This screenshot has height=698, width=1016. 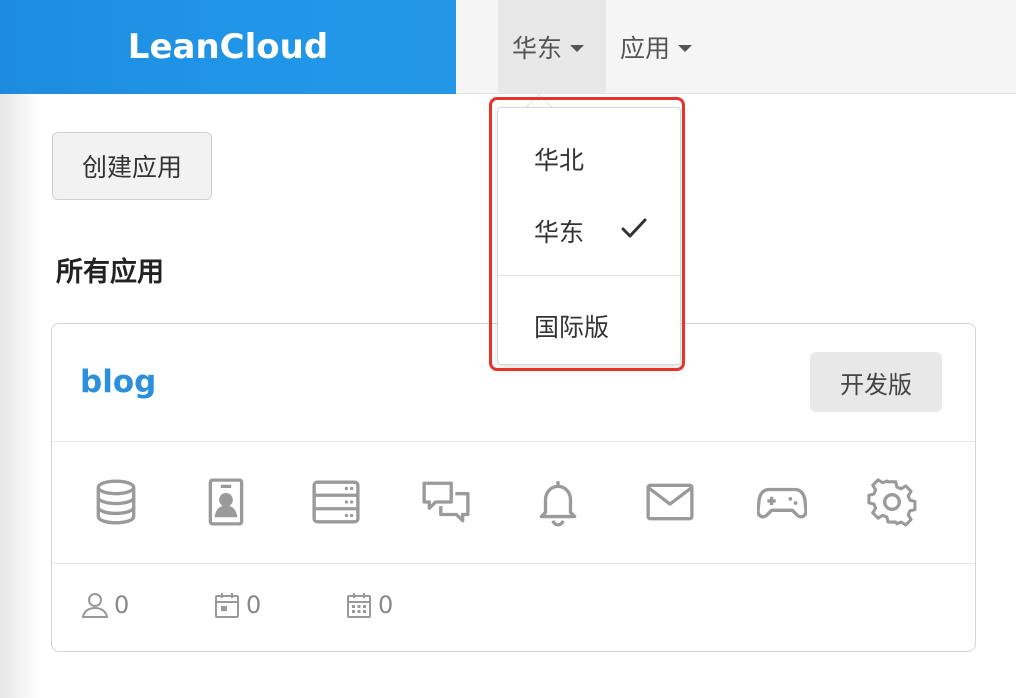 I want to click on calendar-grid-icon, so click(x=359, y=605).